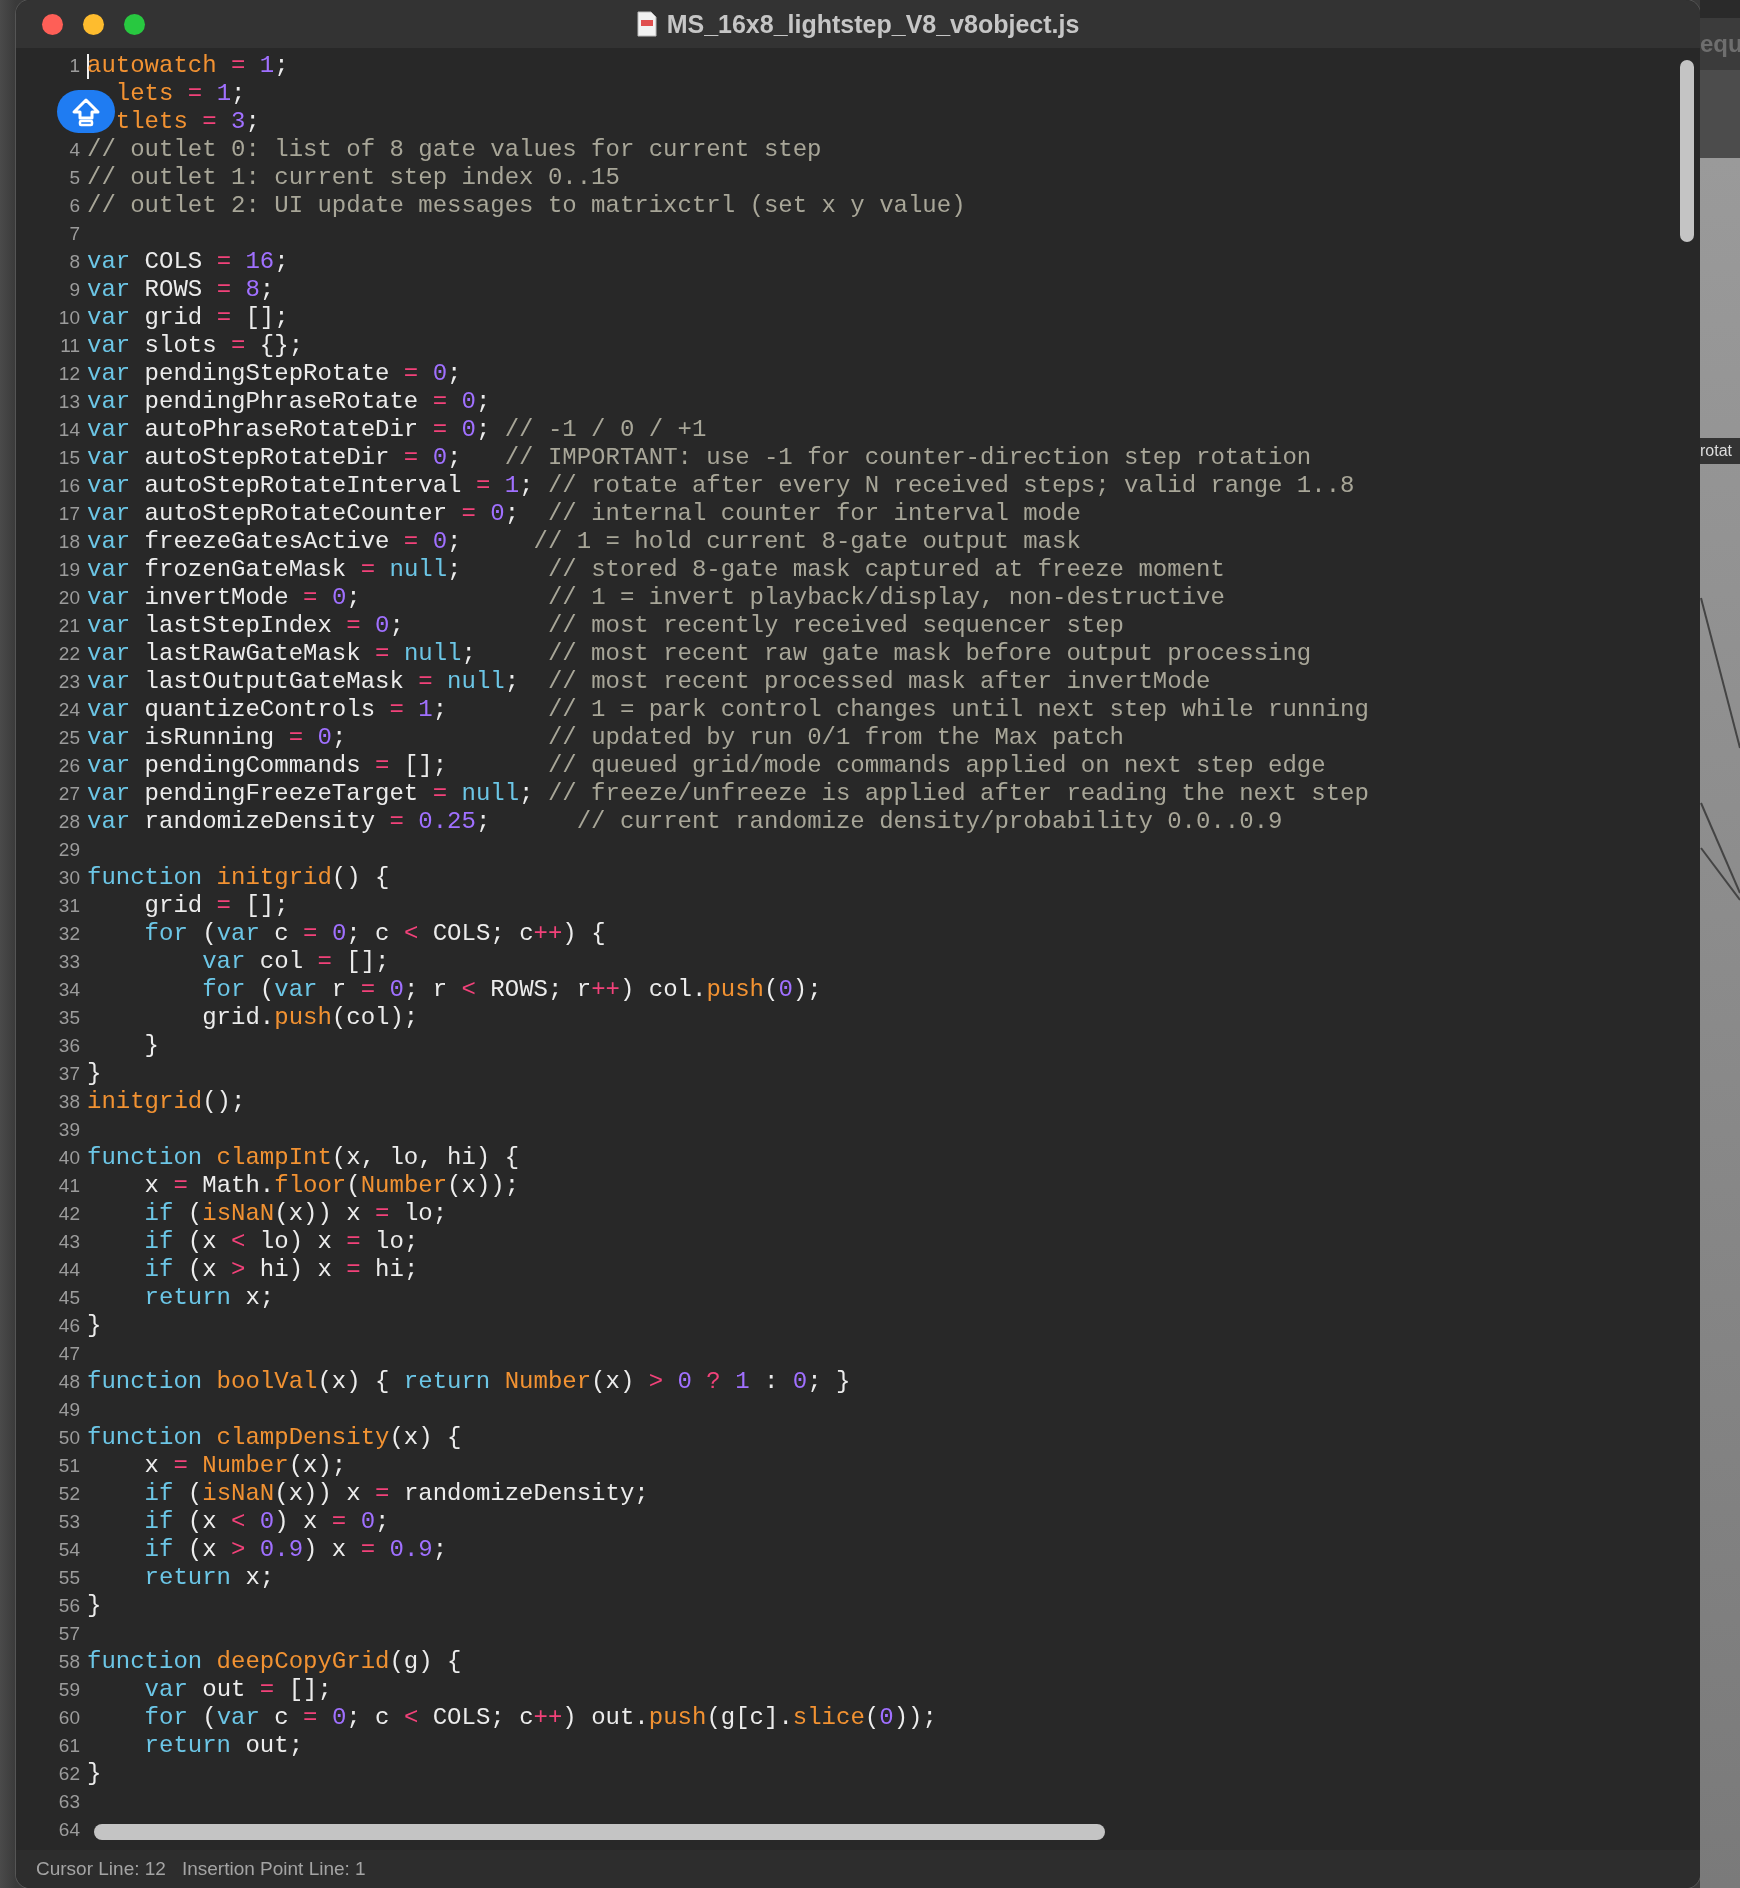 The width and height of the screenshot is (1740, 1888). What do you see at coordinates (69, 1270) in the screenshot?
I see `line-number: 44` at bounding box center [69, 1270].